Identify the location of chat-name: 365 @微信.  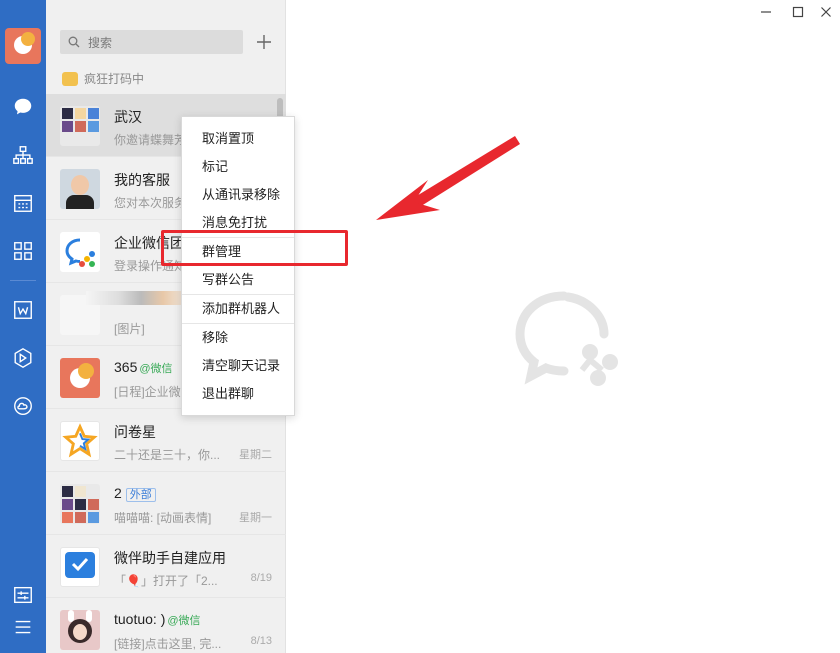
(143, 367).